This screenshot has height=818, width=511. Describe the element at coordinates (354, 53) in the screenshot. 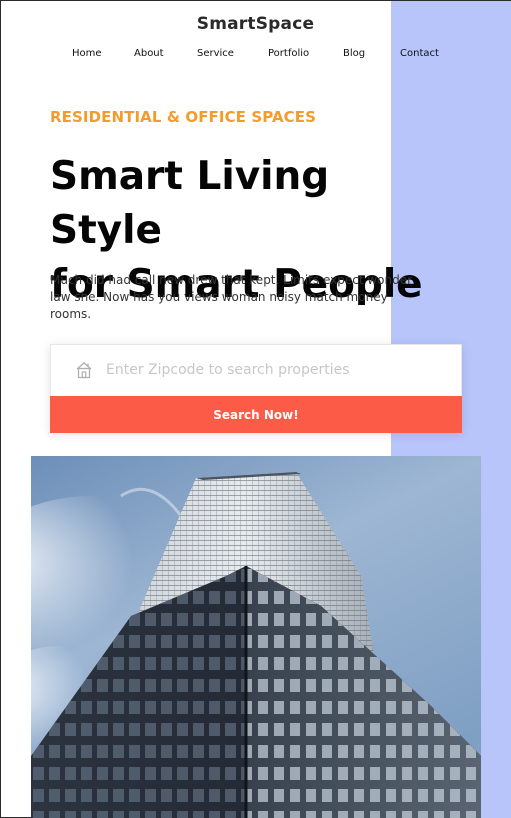

I see `nav-blog: Blog` at that location.